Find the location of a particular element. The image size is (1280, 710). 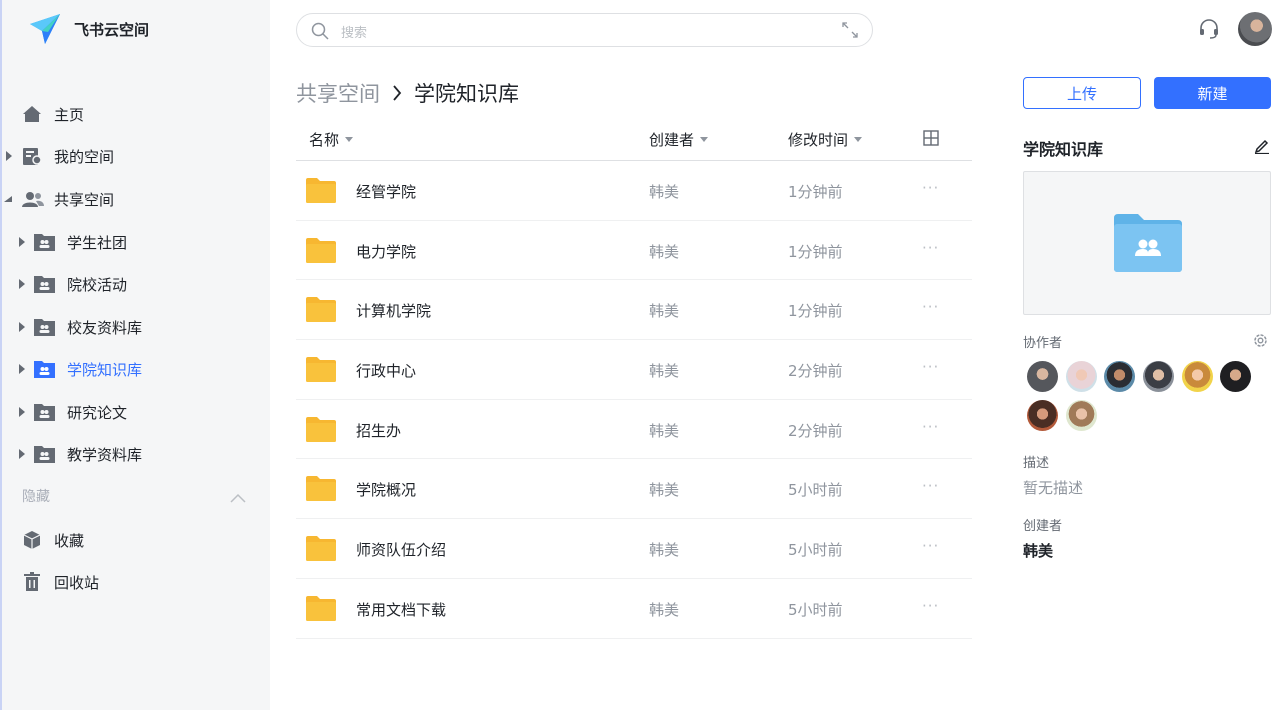

shared-folder-icon is located at coordinates (44, 242).